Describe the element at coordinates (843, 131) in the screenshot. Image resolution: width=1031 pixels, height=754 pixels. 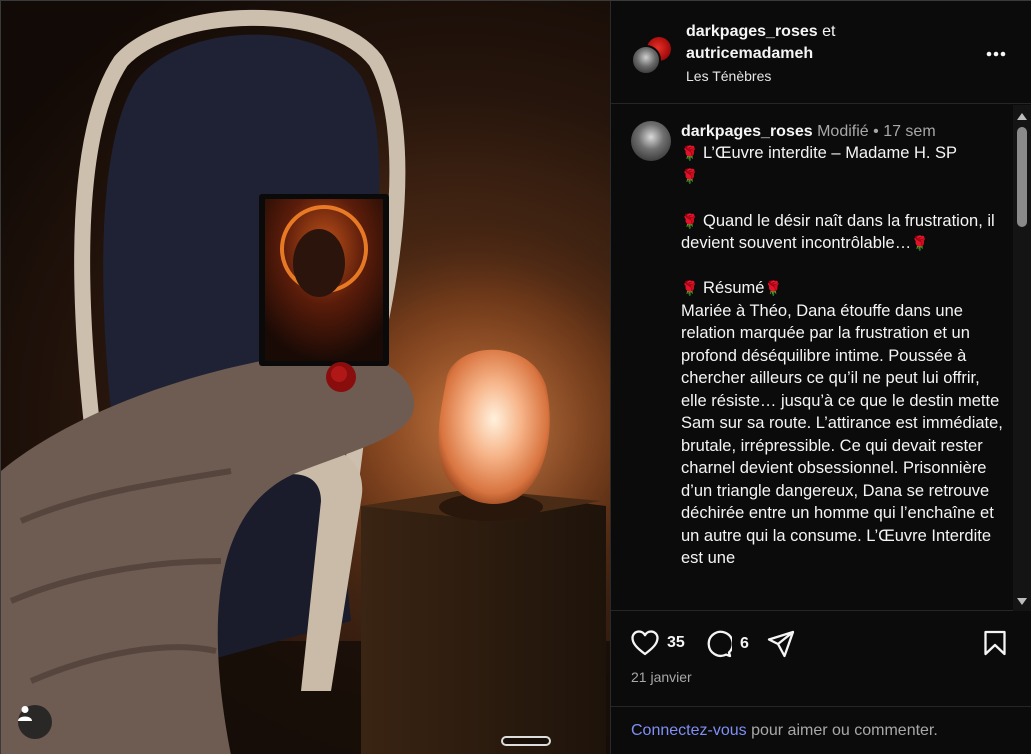
I see `edited-label: Modifié` at that location.